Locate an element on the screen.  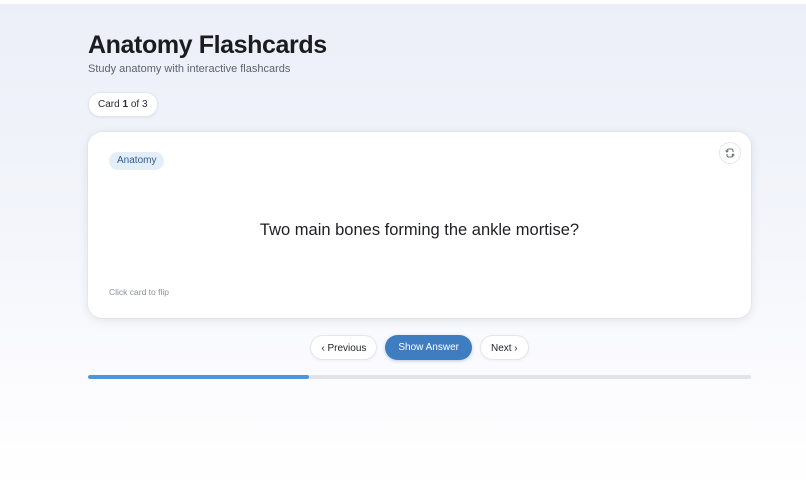
card-counter: Card 1 of 3 is located at coordinates (123, 104).